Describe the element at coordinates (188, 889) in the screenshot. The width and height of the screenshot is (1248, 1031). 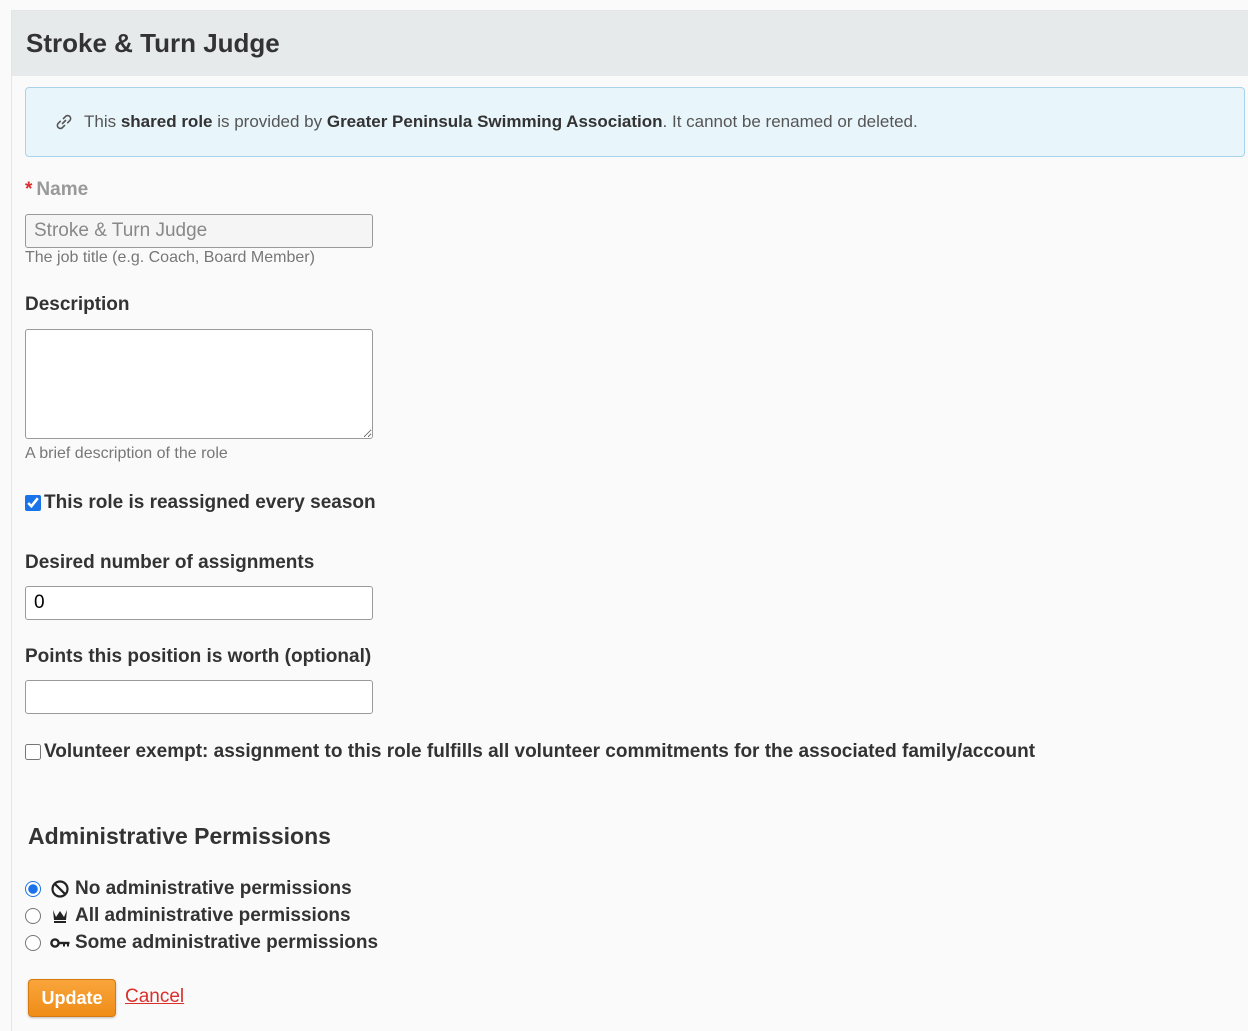
I see `permission-option-none: No administrative permissions` at that location.